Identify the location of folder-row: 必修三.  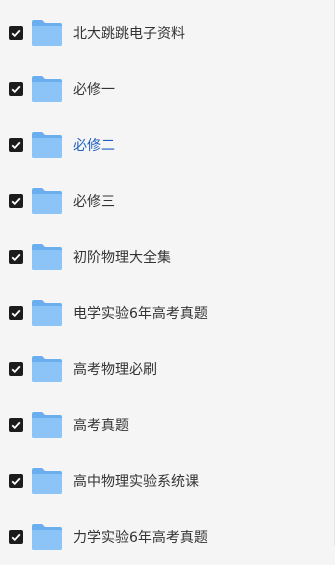
(167, 201).